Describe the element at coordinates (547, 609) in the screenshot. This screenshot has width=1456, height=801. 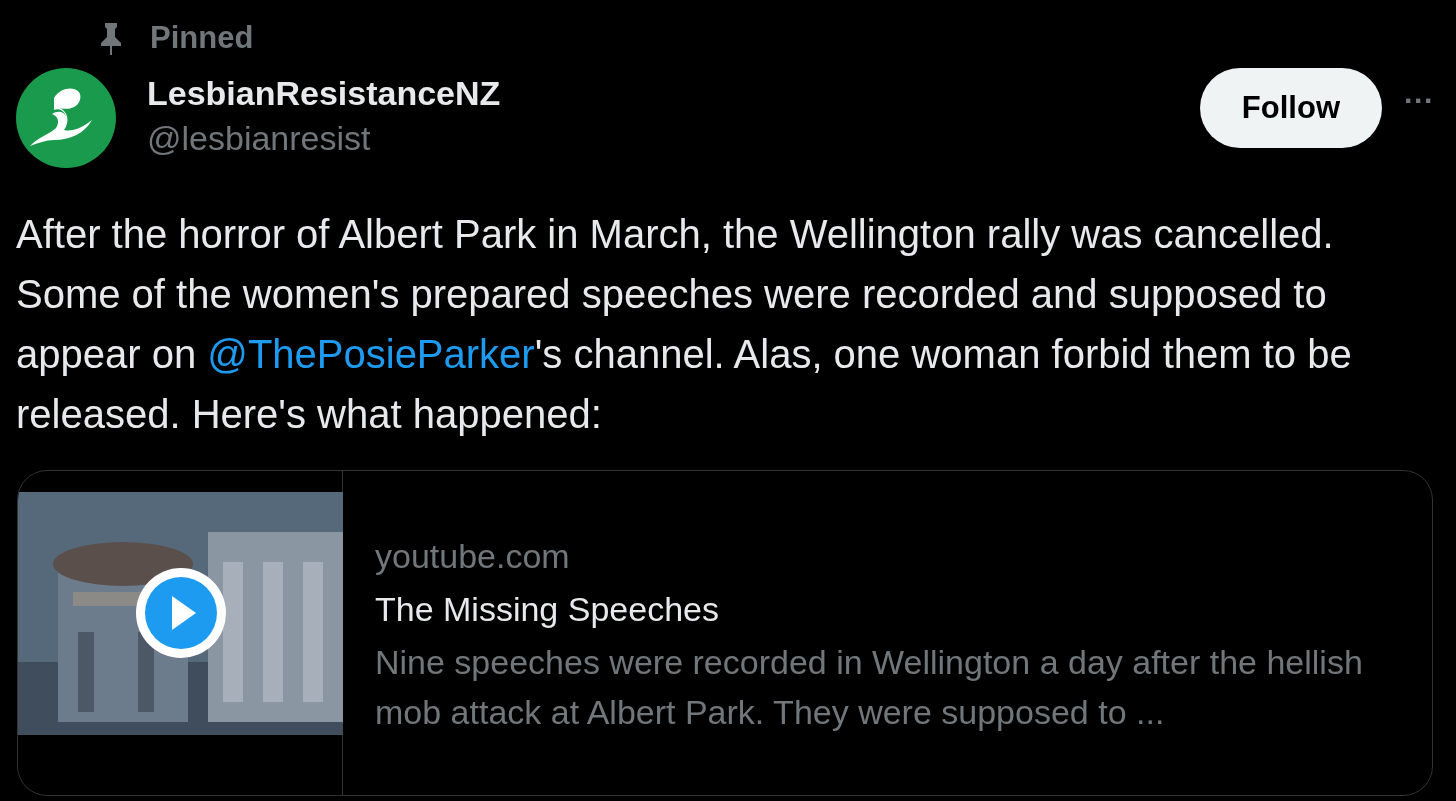
I see `link-title: The Missing Speeches` at that location.